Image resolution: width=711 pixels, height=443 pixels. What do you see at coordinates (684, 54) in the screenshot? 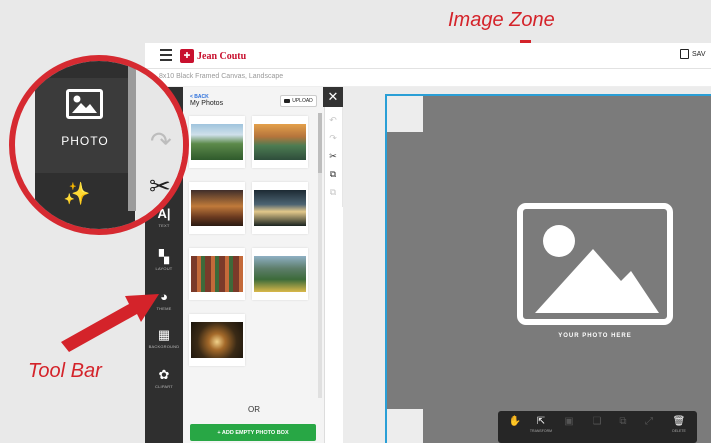
I see `save-icon` at bounding box center [684, 54].